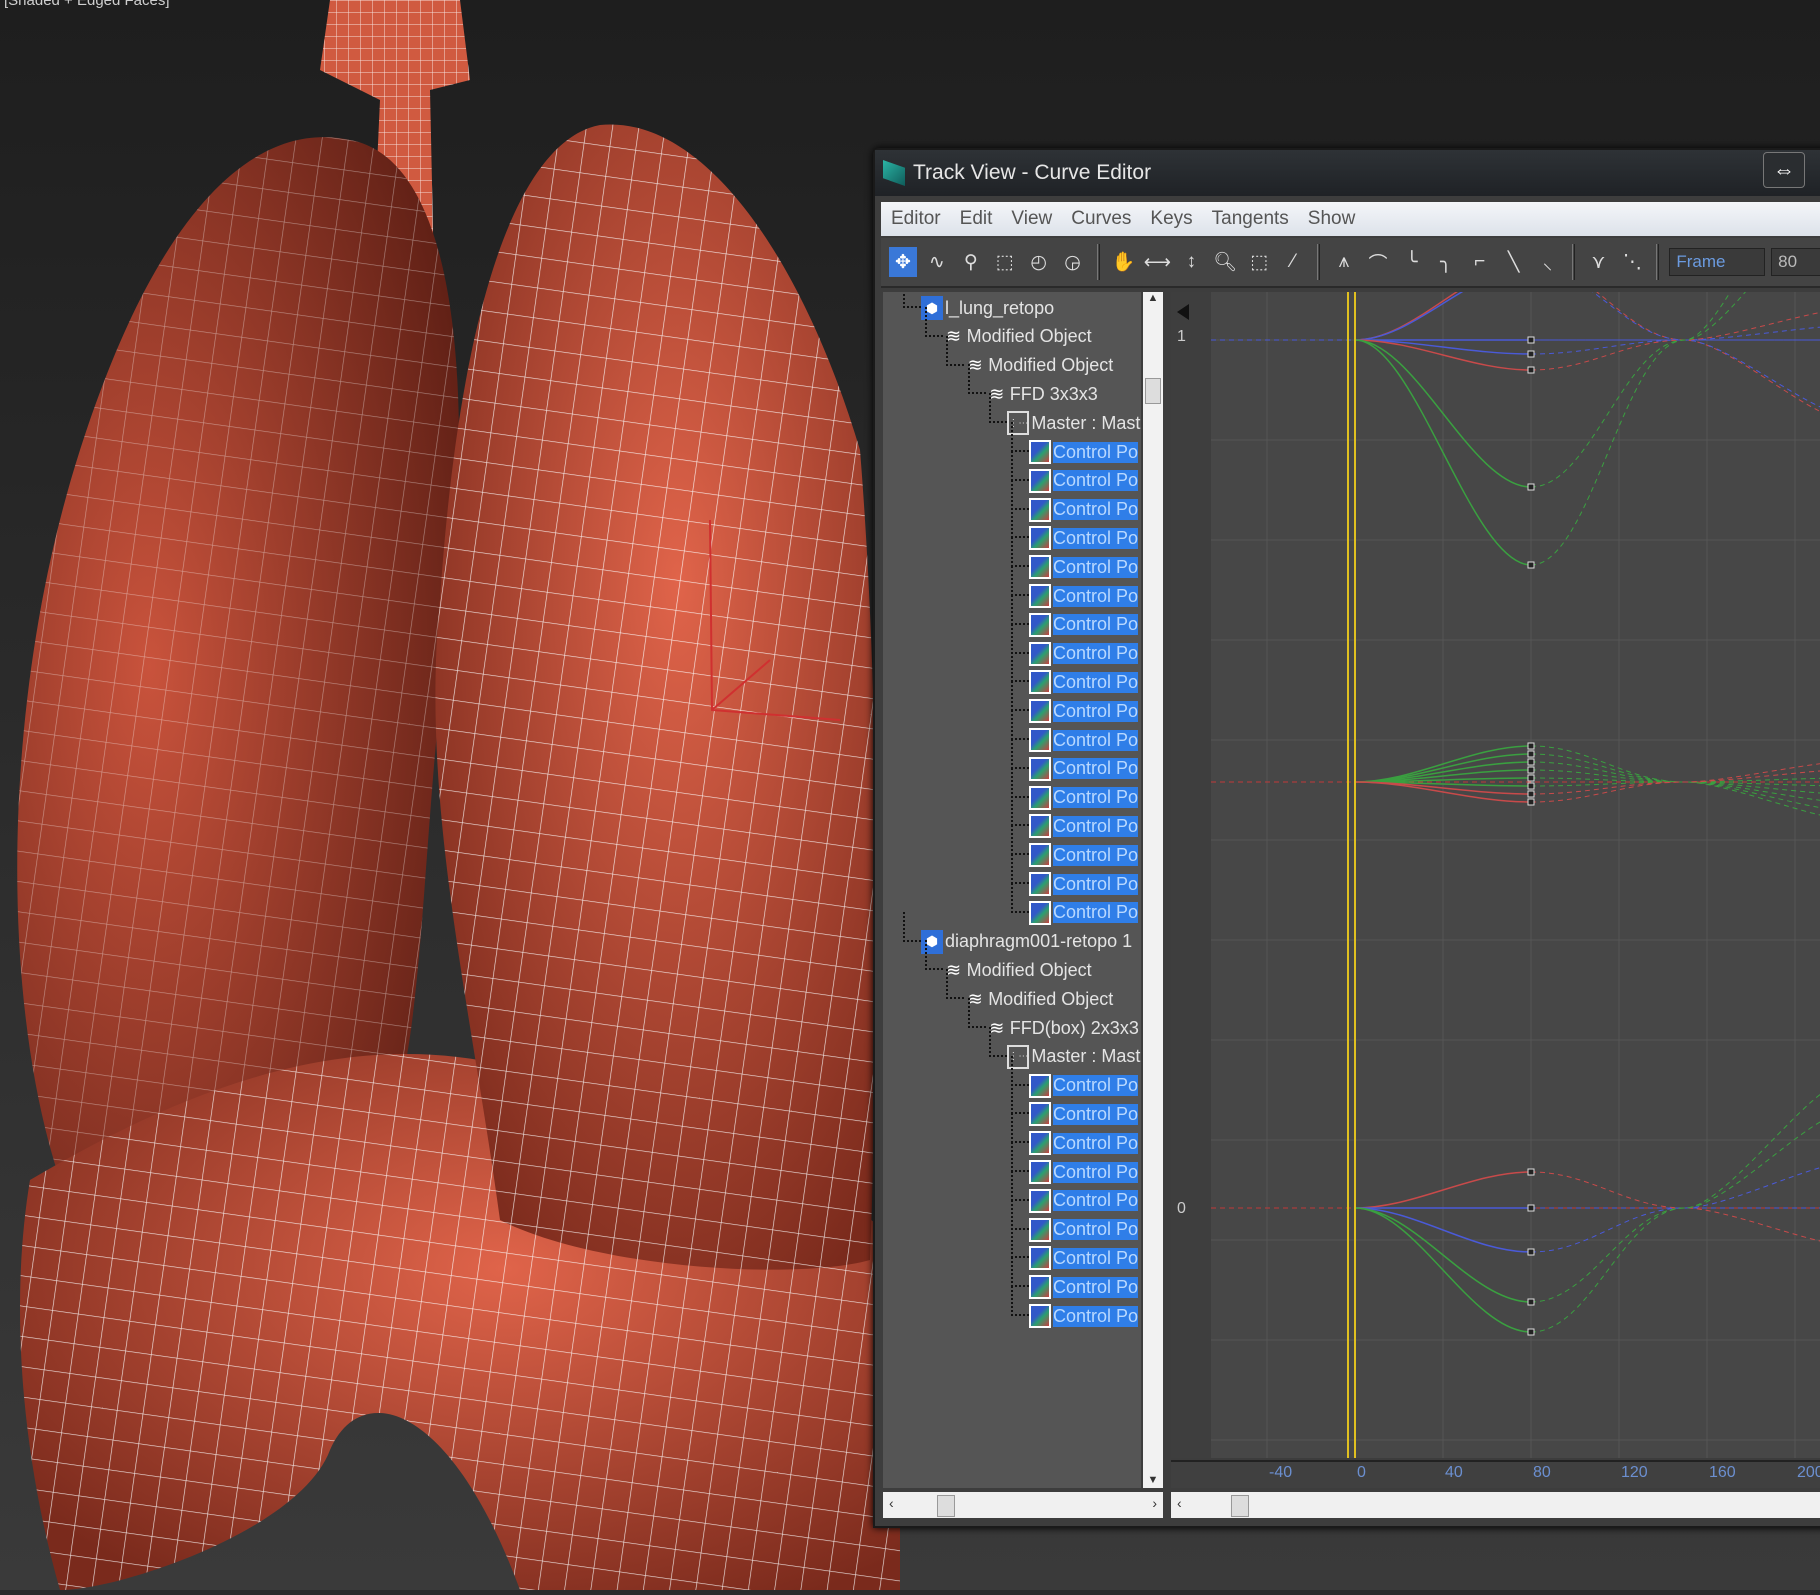 Image resolution: width=1820 pixels, height=1595 pixels. Describe the element at coordinates (1154, 1503) in the screenshot. I see `scroll-right-icon: ›` at that location.